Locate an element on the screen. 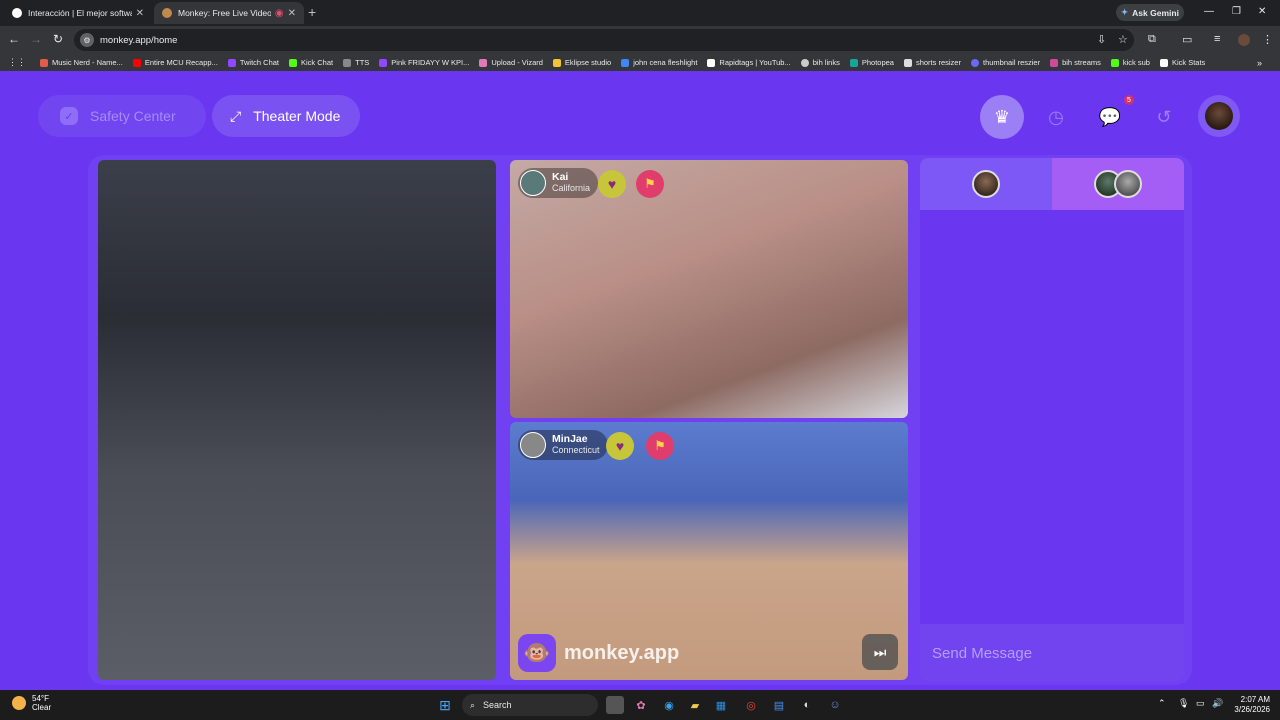 The image size is (1280, 720). new-tab-button: + is located at coordinates (312, 12).